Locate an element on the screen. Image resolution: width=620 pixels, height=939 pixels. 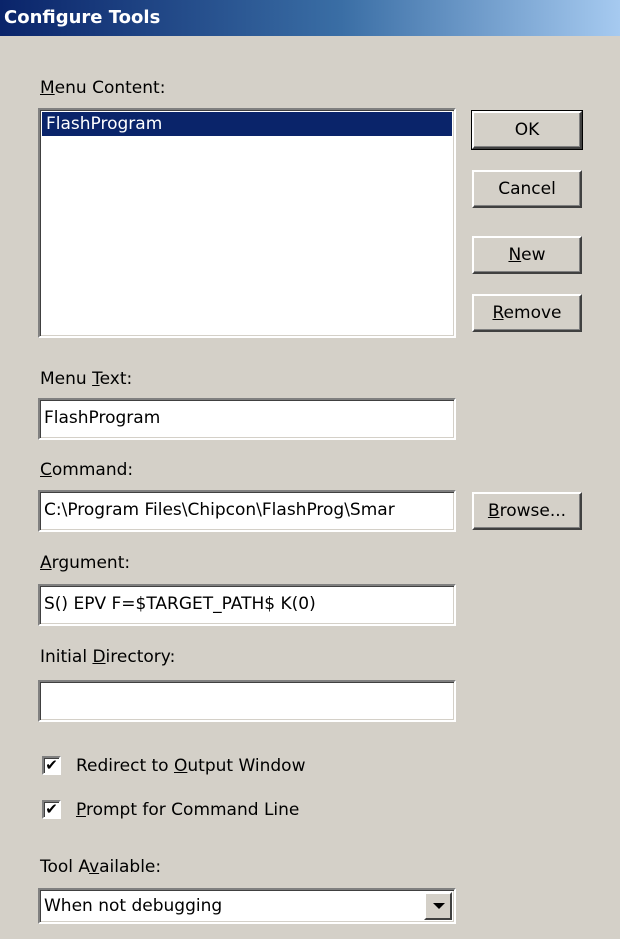
remove-button: Remove is located at coordinates (527, 313).